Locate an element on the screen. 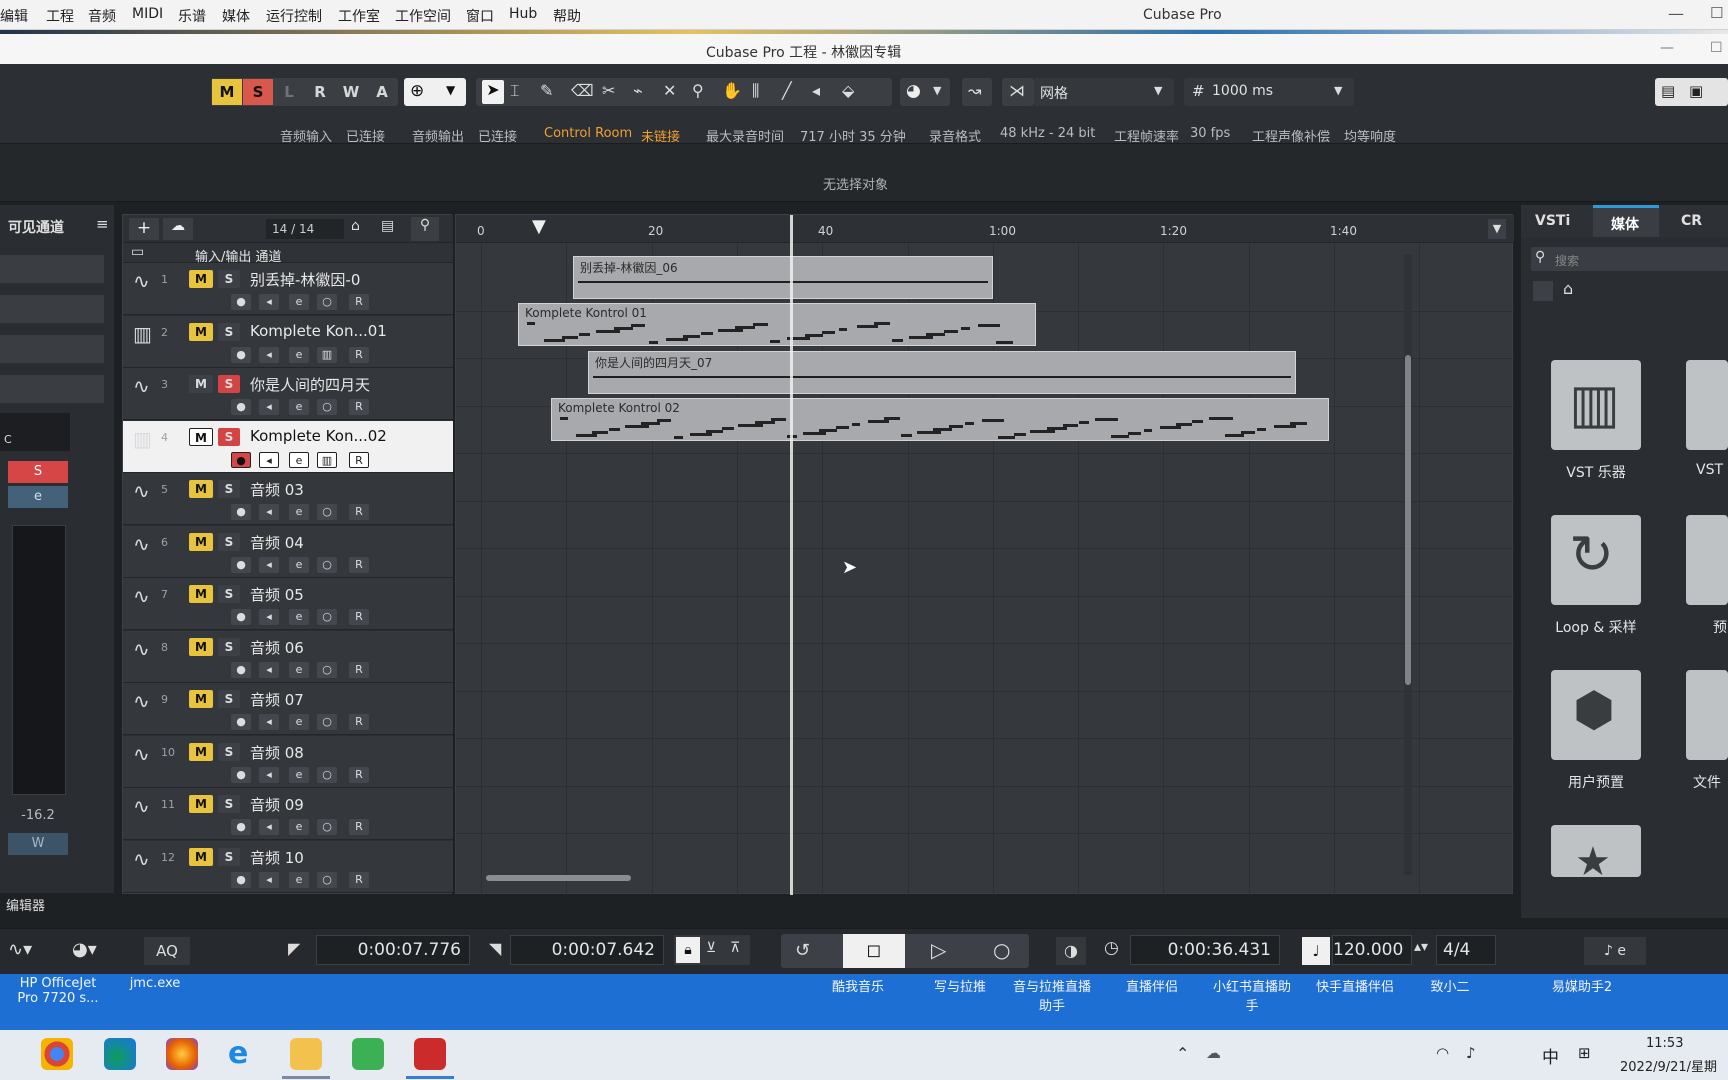 The width and height of the screenshot is (1728, 1080). cloud-icon: ☁ is located at coordinates (178, 229).